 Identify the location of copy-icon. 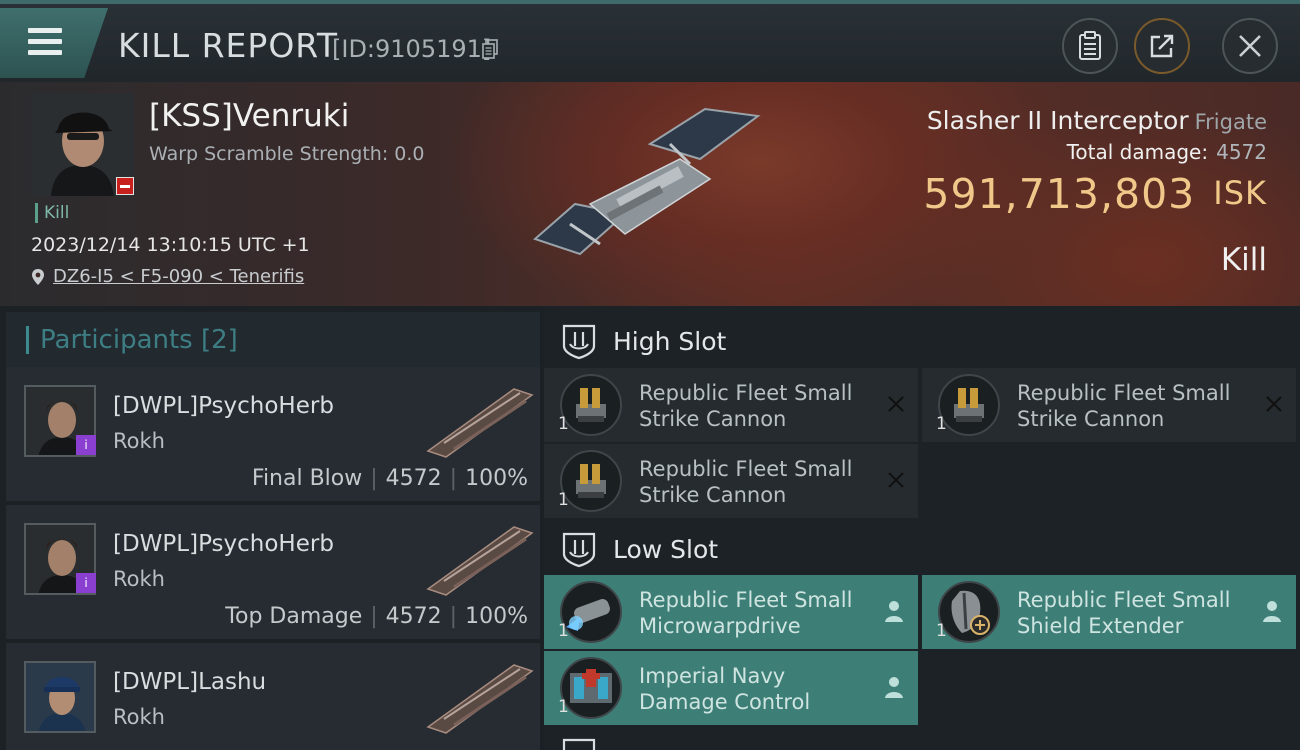
(490, 49).